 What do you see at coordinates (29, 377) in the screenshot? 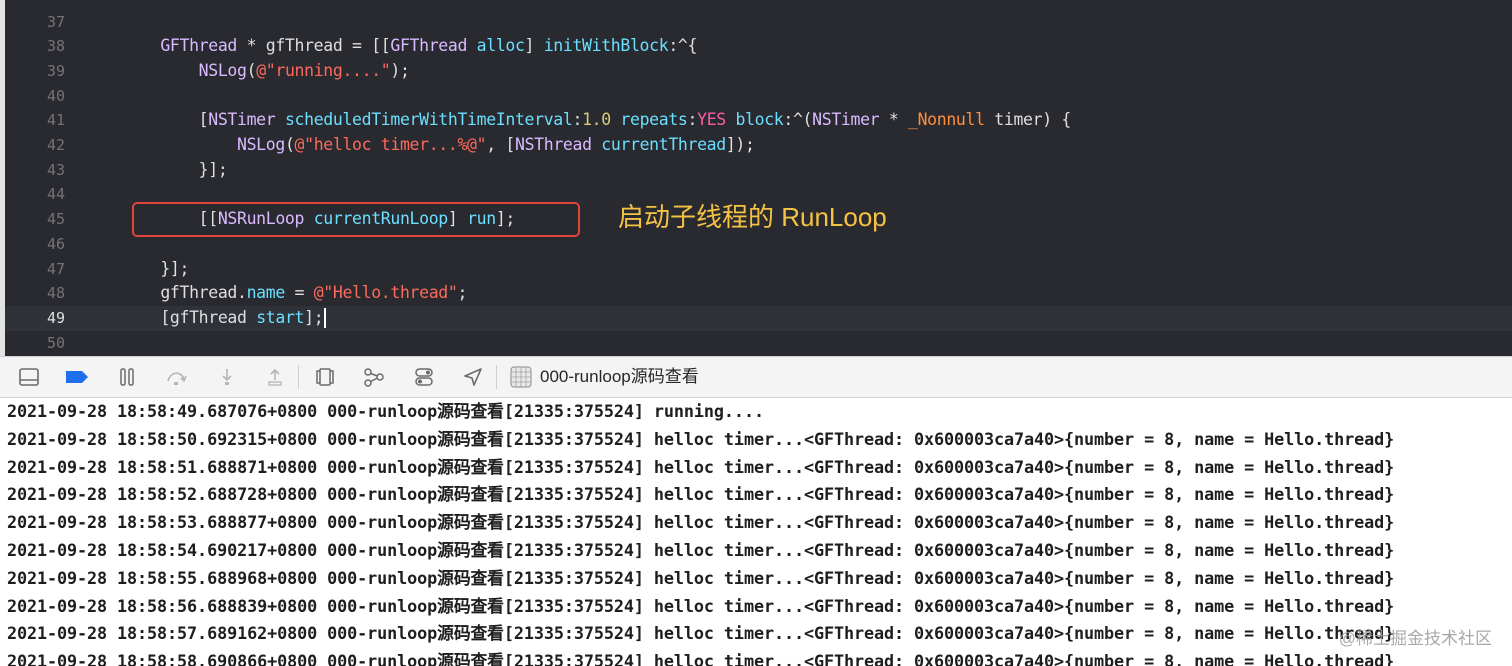
I see `hide-debug-area-icon` at bounding box center [29, 377].